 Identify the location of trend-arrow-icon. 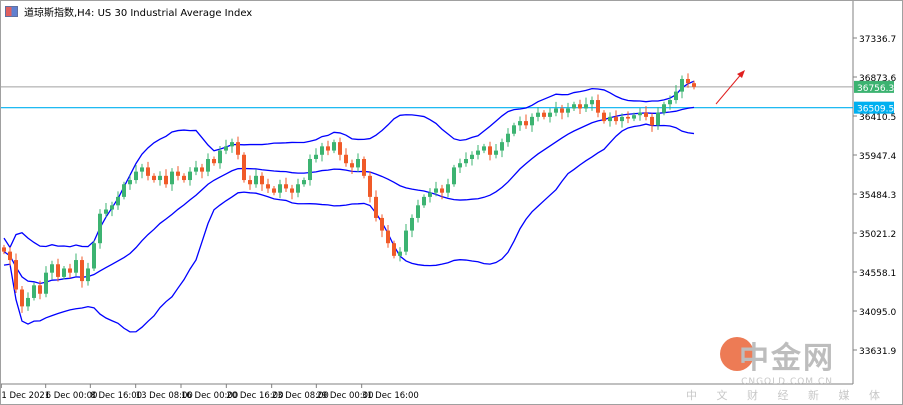
(729, 88).